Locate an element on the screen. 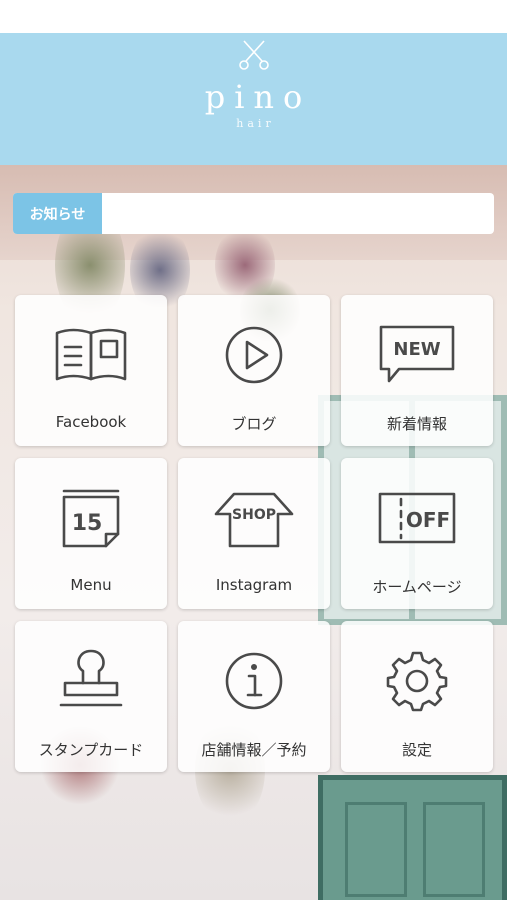  shop-icon-text: SHOP is located at coordinates (254, 515).